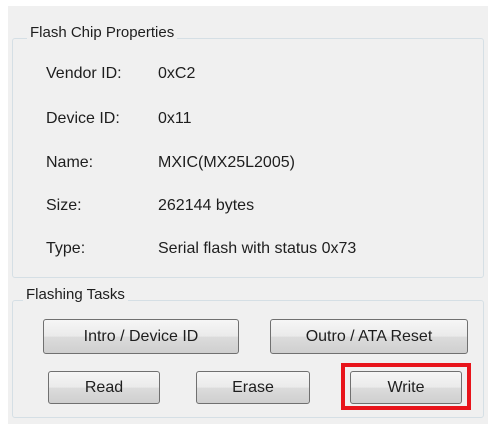  What do you see at coordinates (406, 386) in the screenshot?
I see `write-button-highlight` at bounding box center [406, 386].